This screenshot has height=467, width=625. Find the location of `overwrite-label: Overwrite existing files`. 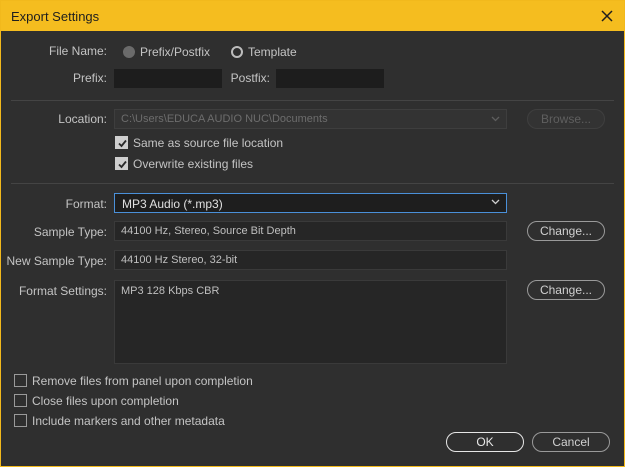

overwrite-label: Overwrite existing files is located at coordinates (193, 164).